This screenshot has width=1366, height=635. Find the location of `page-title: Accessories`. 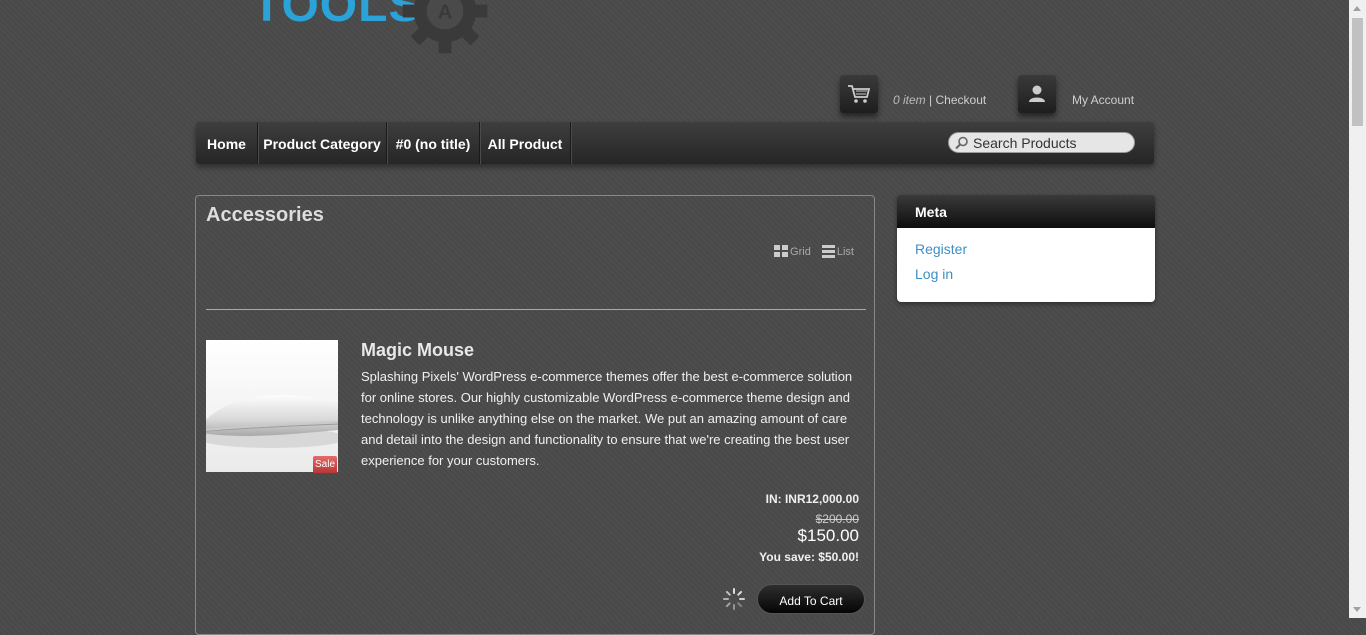

page-title: Accessories is located at coordinates (265, 215).